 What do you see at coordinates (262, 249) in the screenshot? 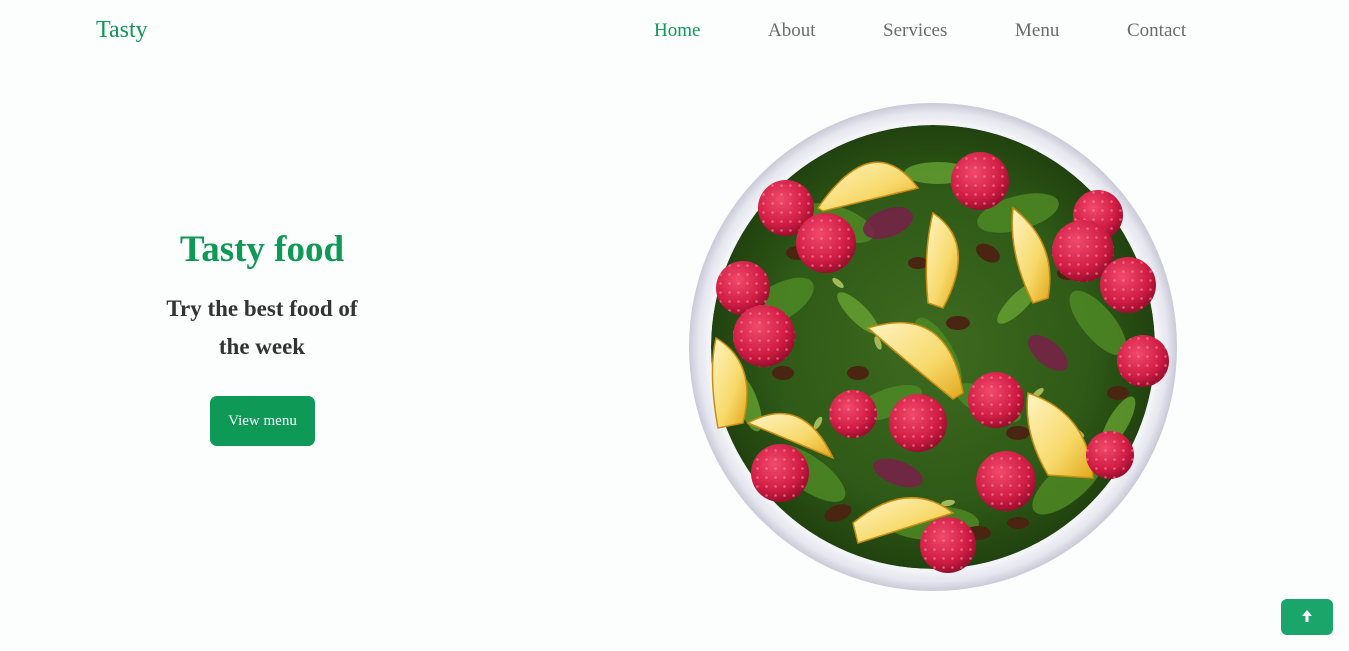
I see `hero-title: Tasty food` at bounding box center [262, 249].